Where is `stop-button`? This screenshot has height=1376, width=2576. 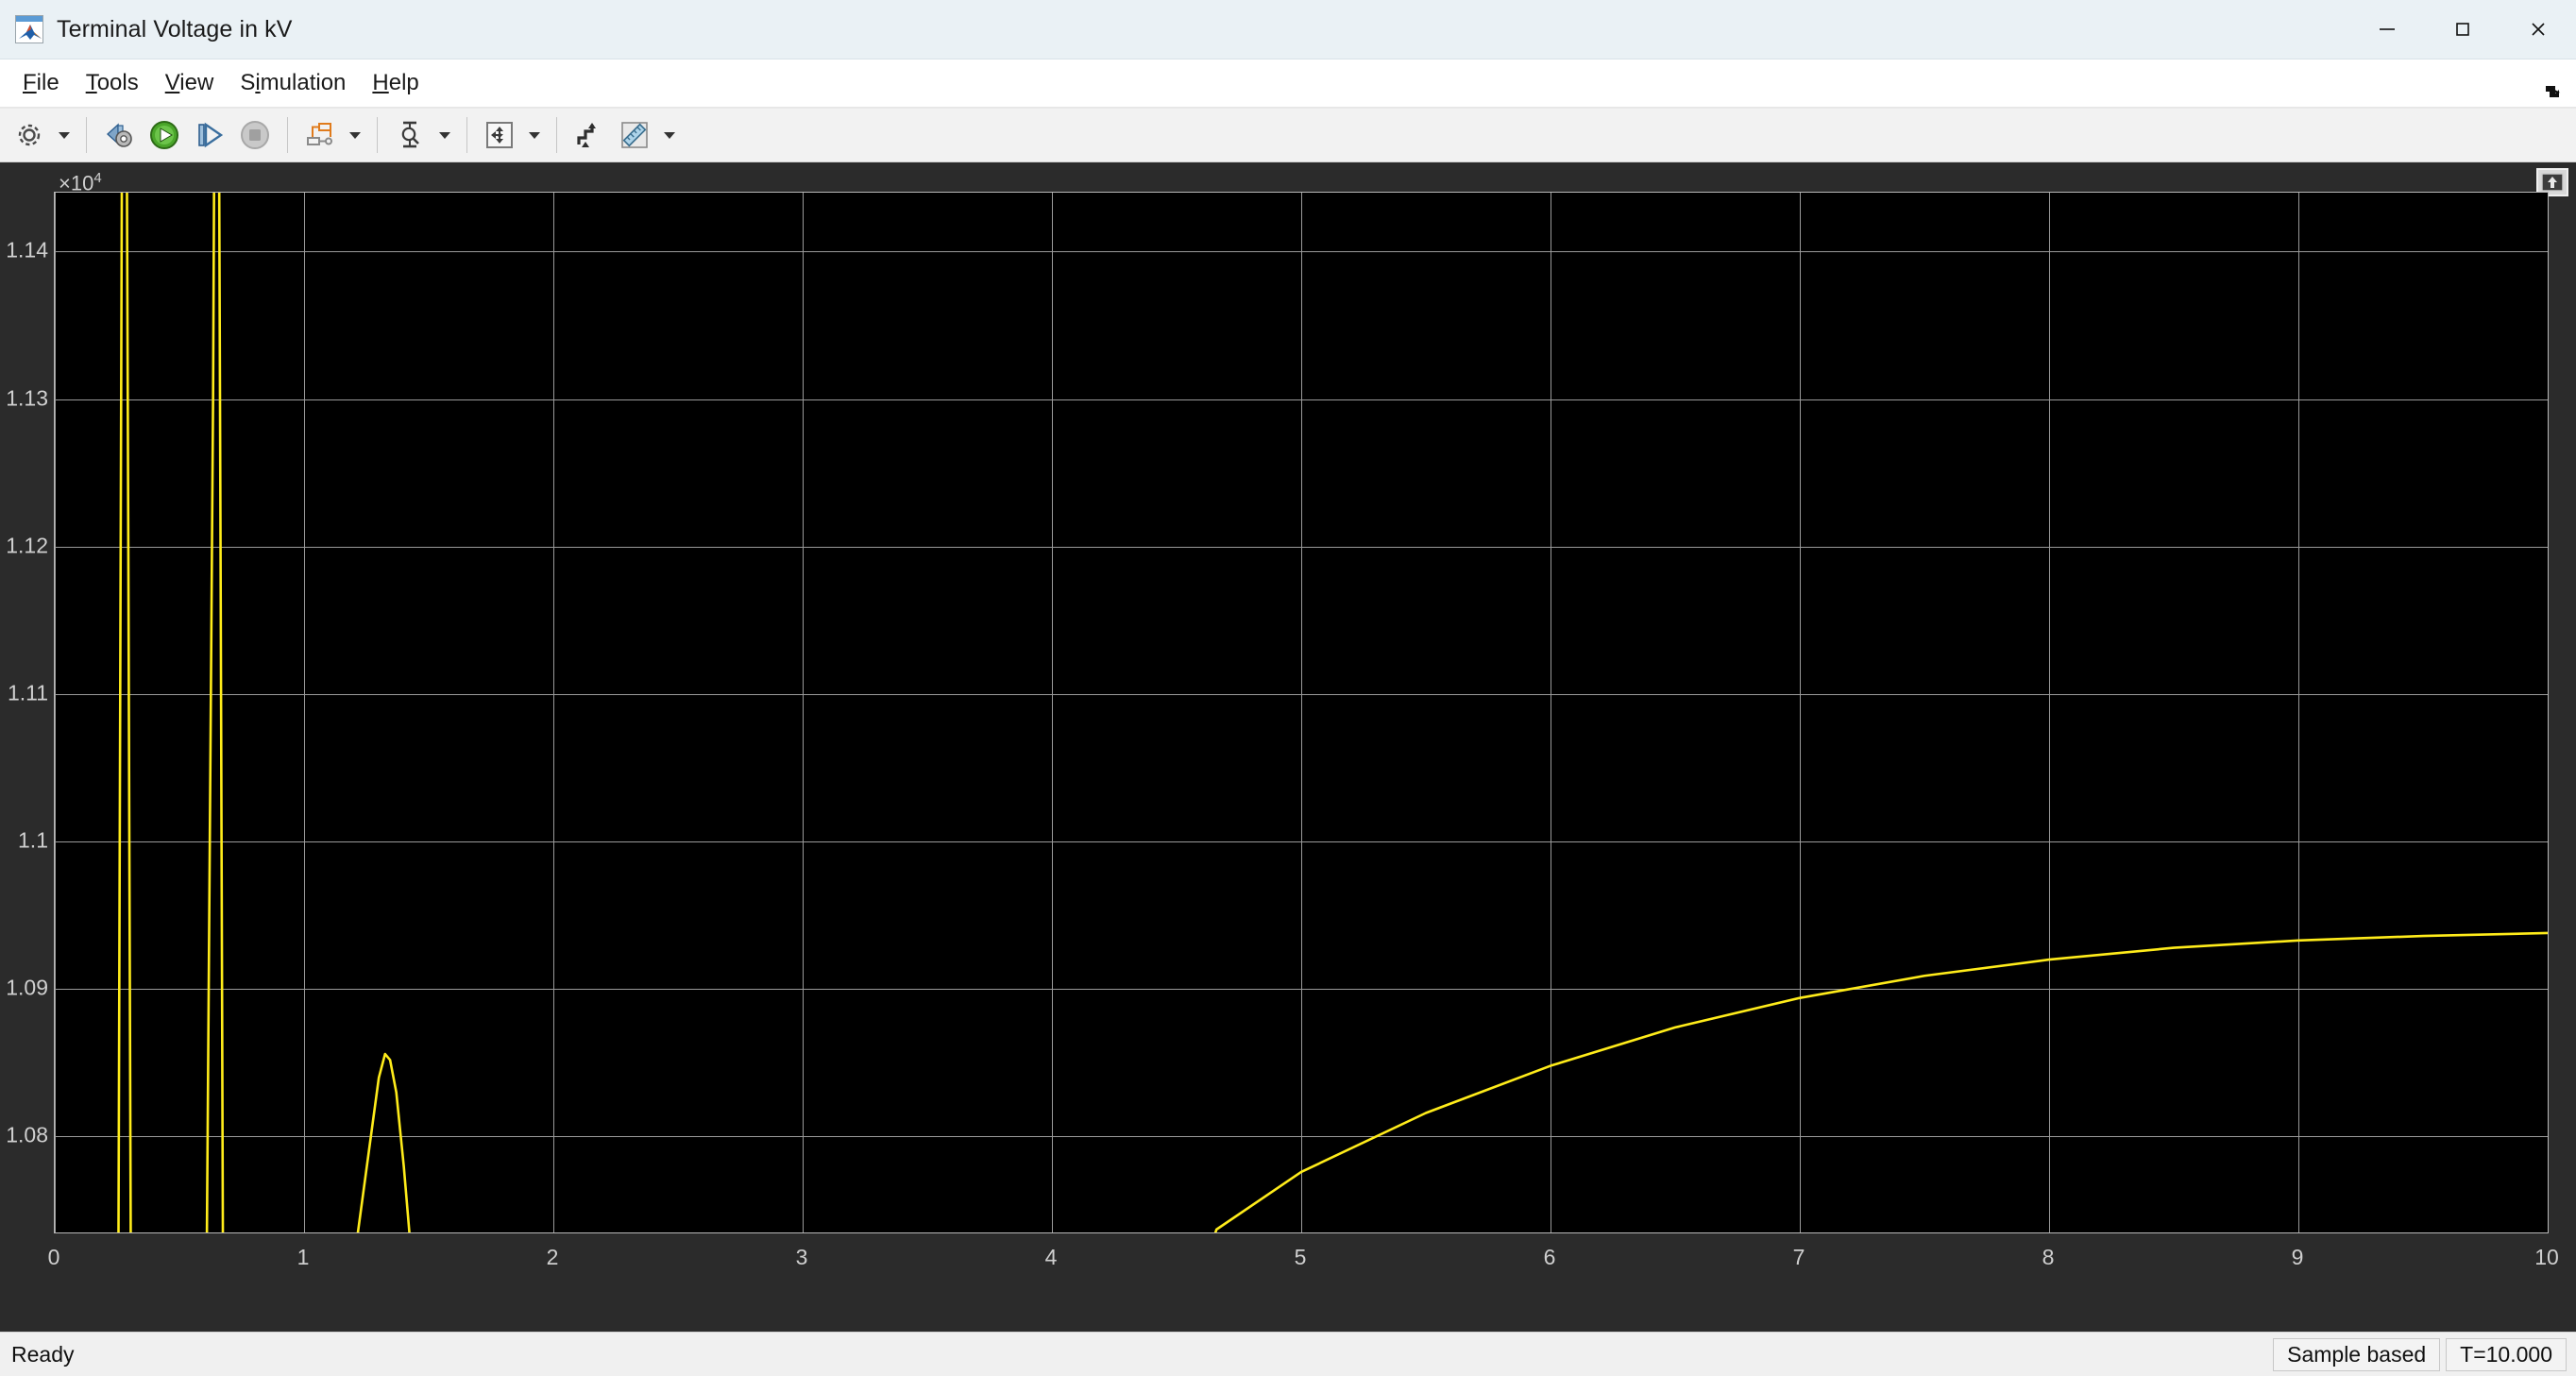
stop-button is located at coordinates (255, 135).